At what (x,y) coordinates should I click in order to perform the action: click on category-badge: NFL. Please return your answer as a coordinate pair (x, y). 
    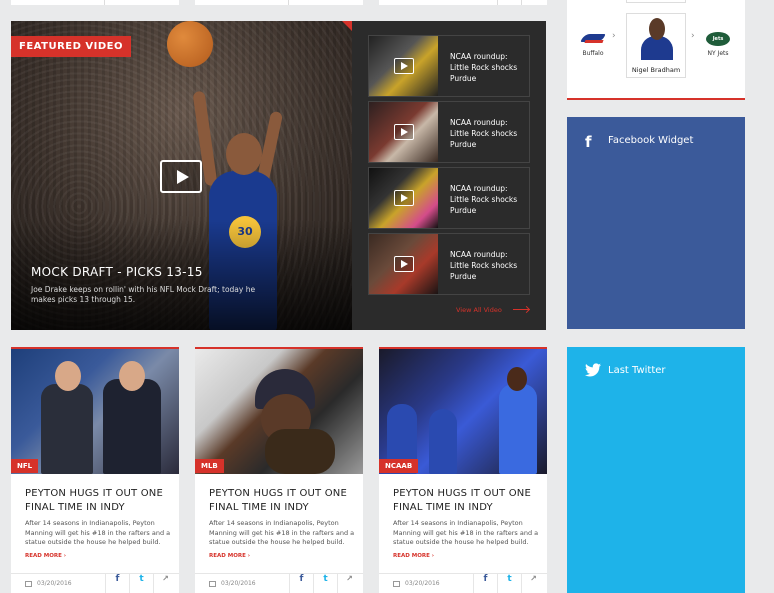
    Looking at the image, I should click on (25, 466).